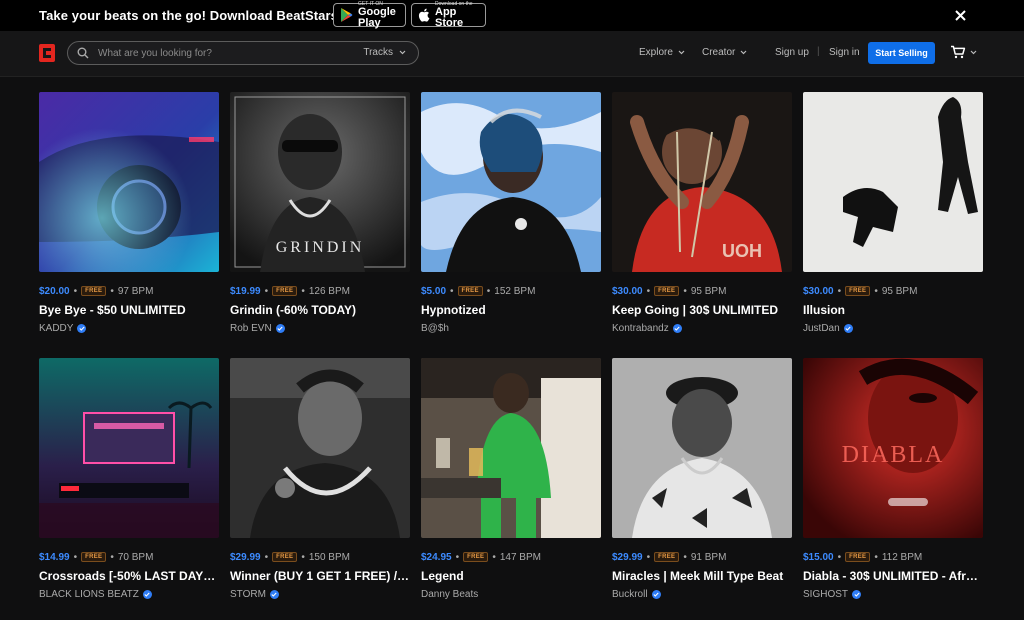 The width and height of the screenshot is (1024, 620). Describe the element at coordinates (511, 594) in the screenshot. I see `track-artist: Danny Beats` at that location.